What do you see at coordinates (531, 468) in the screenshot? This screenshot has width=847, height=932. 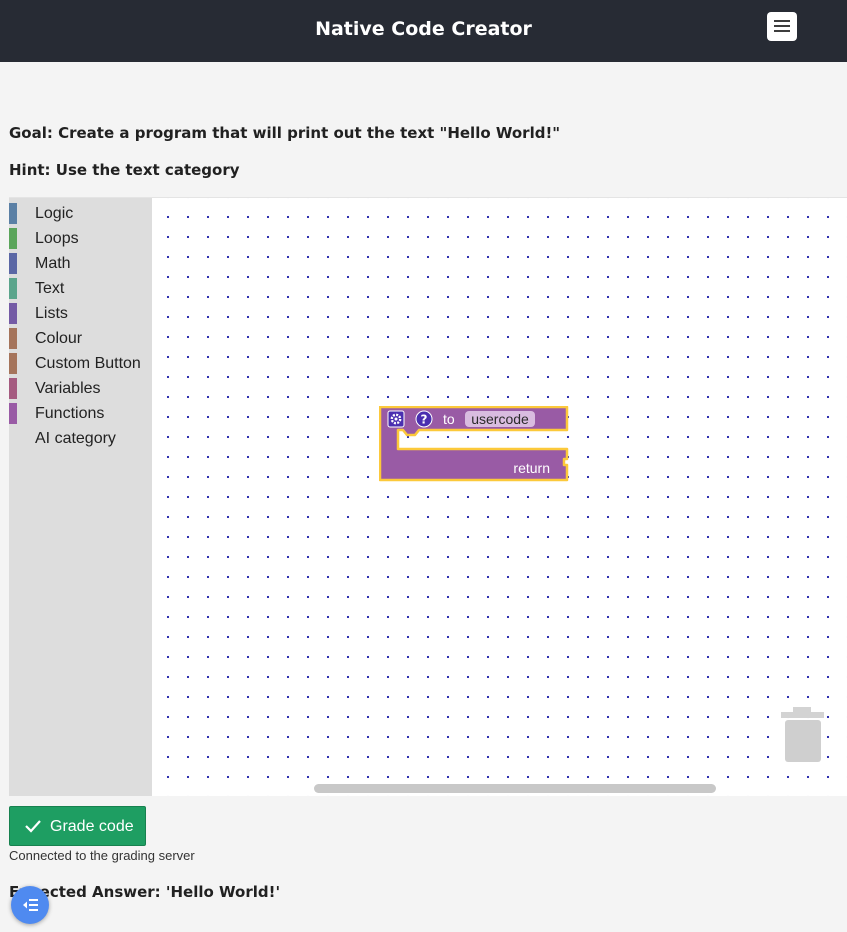 I see `return-label: return` at bounding box center [531, 468].